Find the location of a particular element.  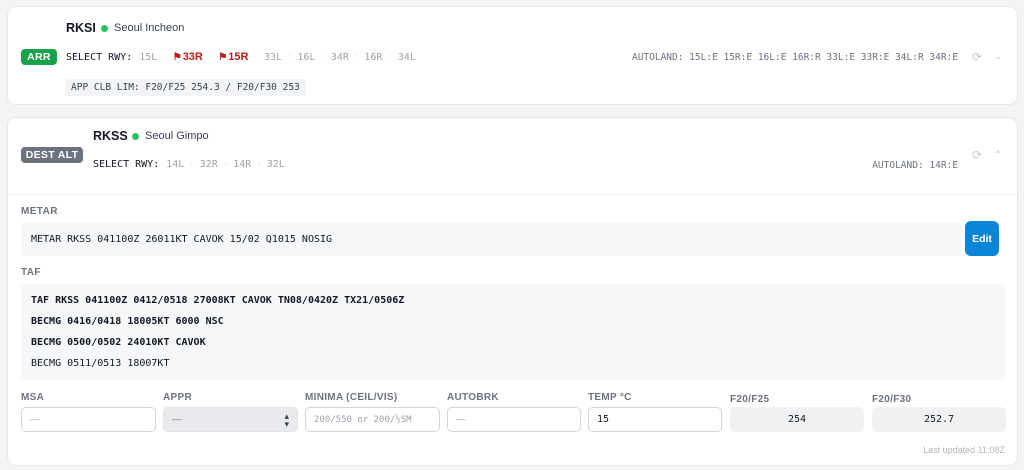

msa-label: MSA is located at coordinates (33, 397).